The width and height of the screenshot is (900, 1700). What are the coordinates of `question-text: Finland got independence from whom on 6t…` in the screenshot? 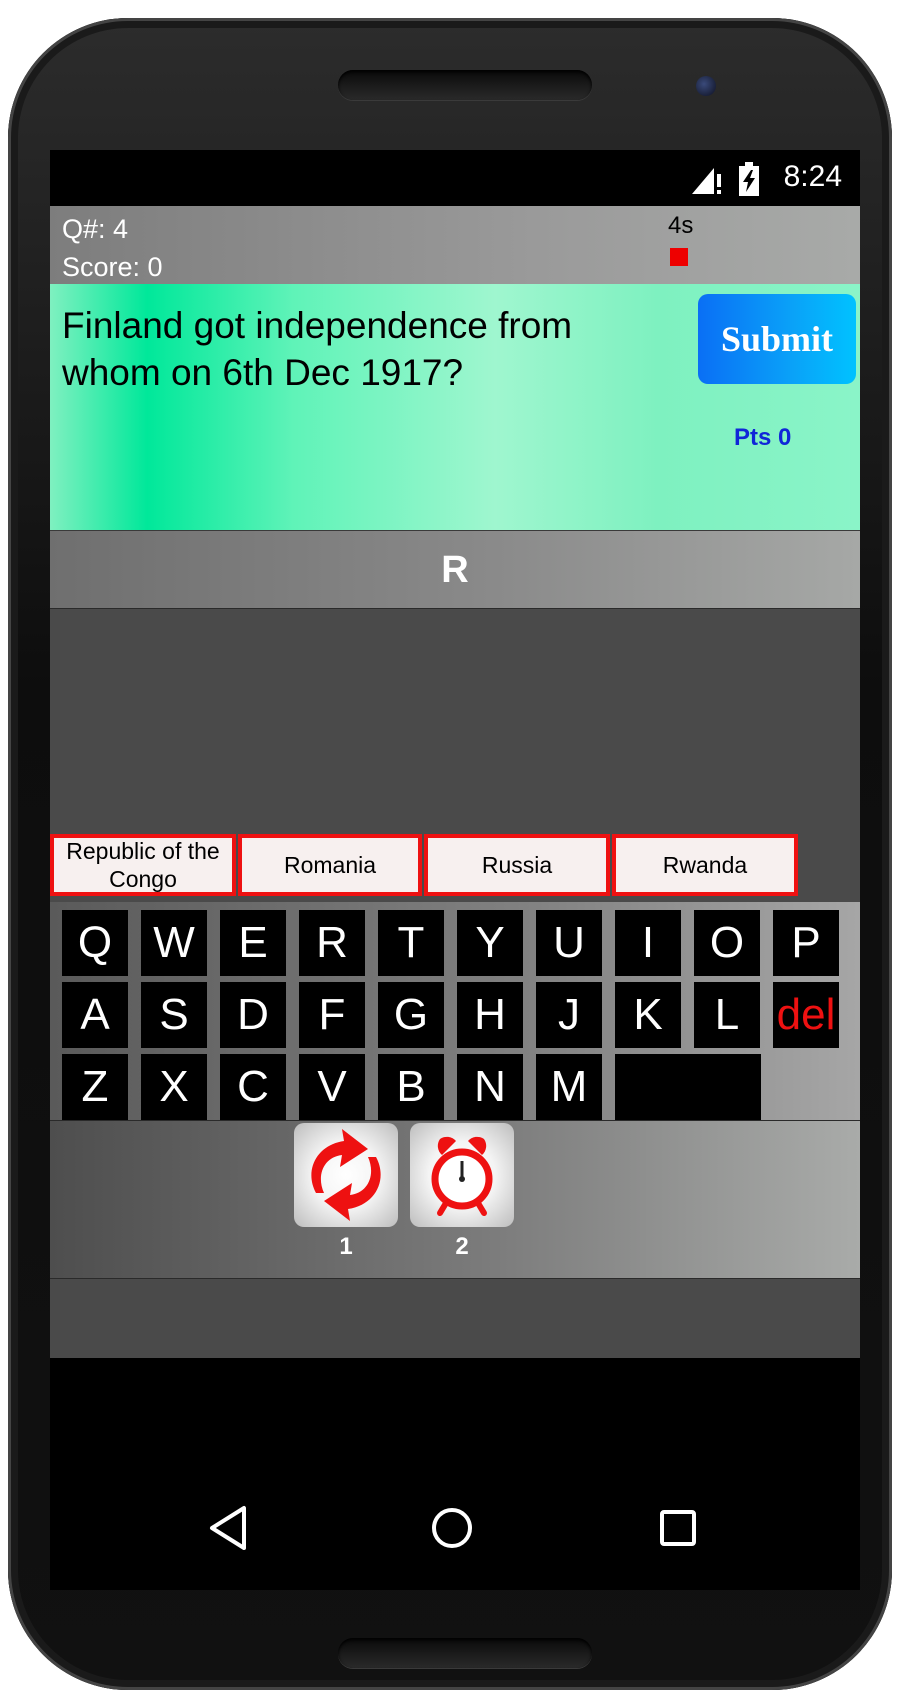 It's located at (317, 349).